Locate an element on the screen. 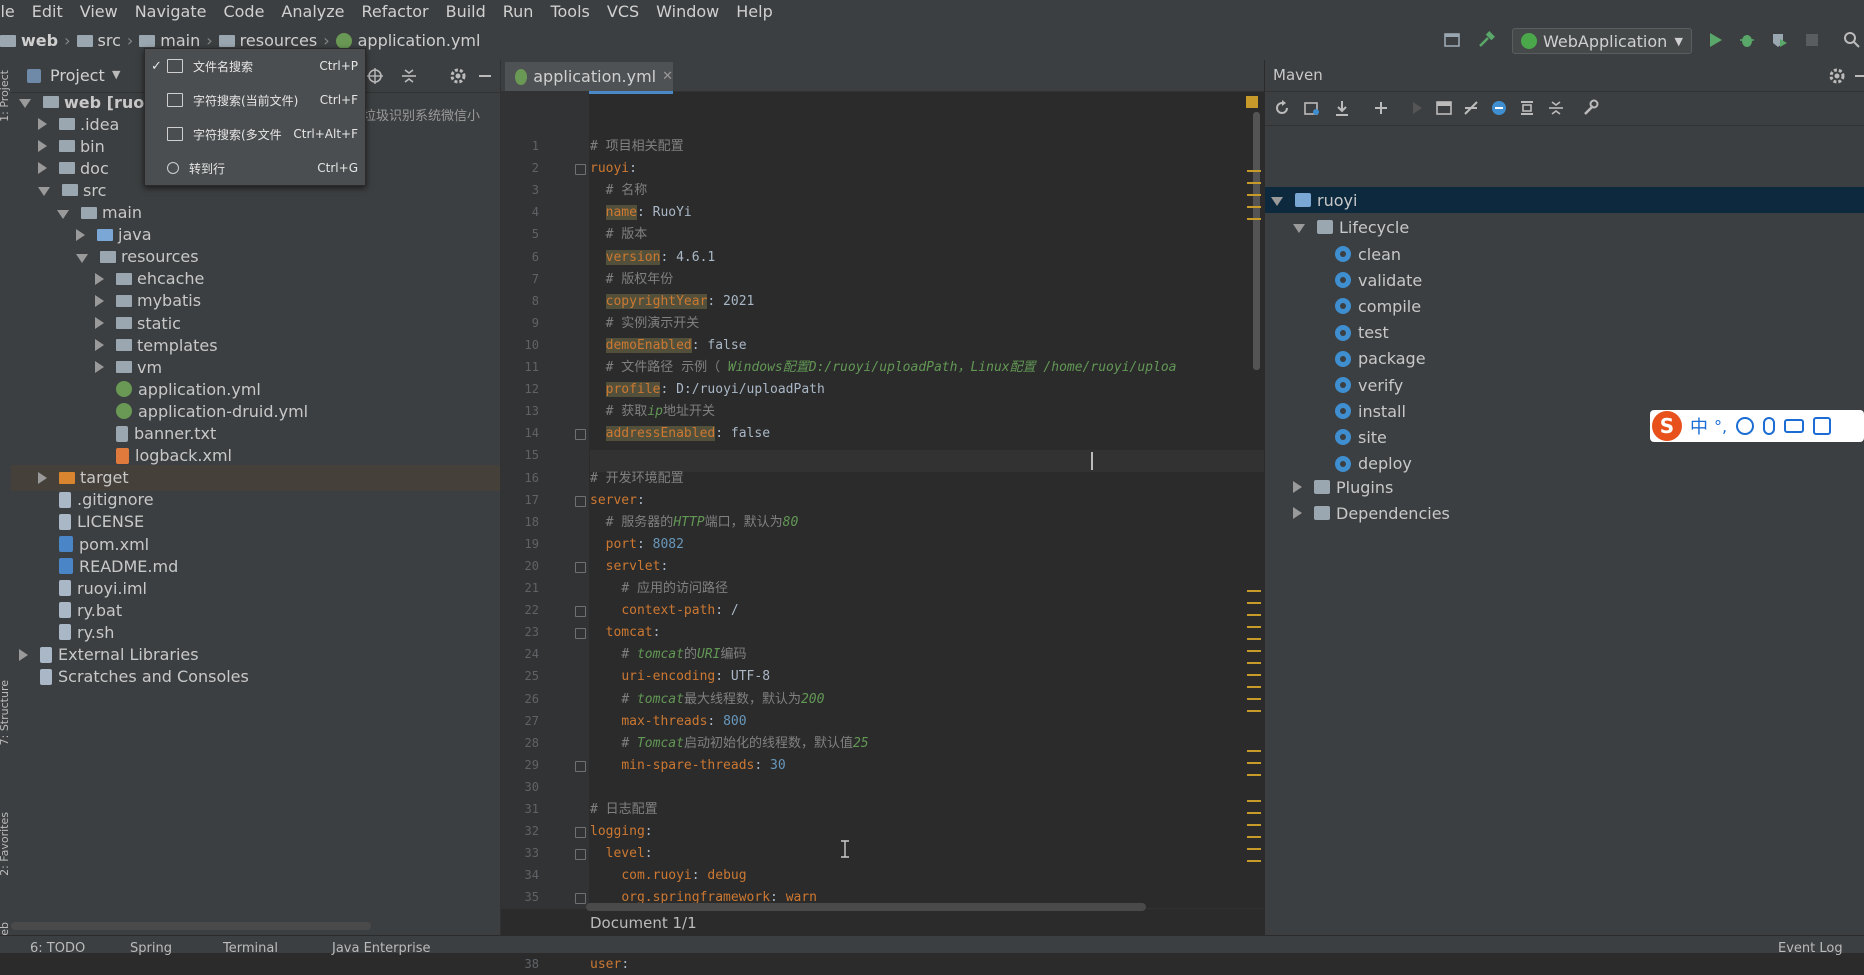  code-line: # 名称 is located at coordinates (619, 191).